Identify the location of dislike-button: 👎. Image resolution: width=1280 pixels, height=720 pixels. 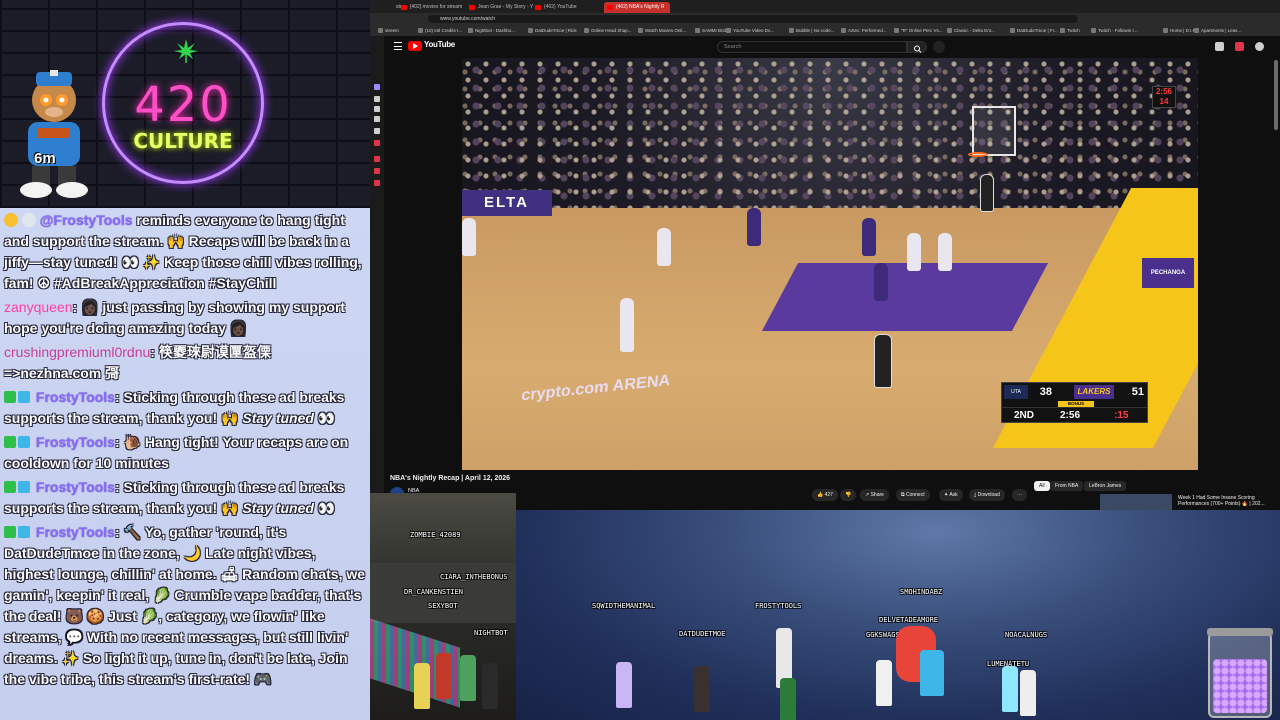
(848, 495).